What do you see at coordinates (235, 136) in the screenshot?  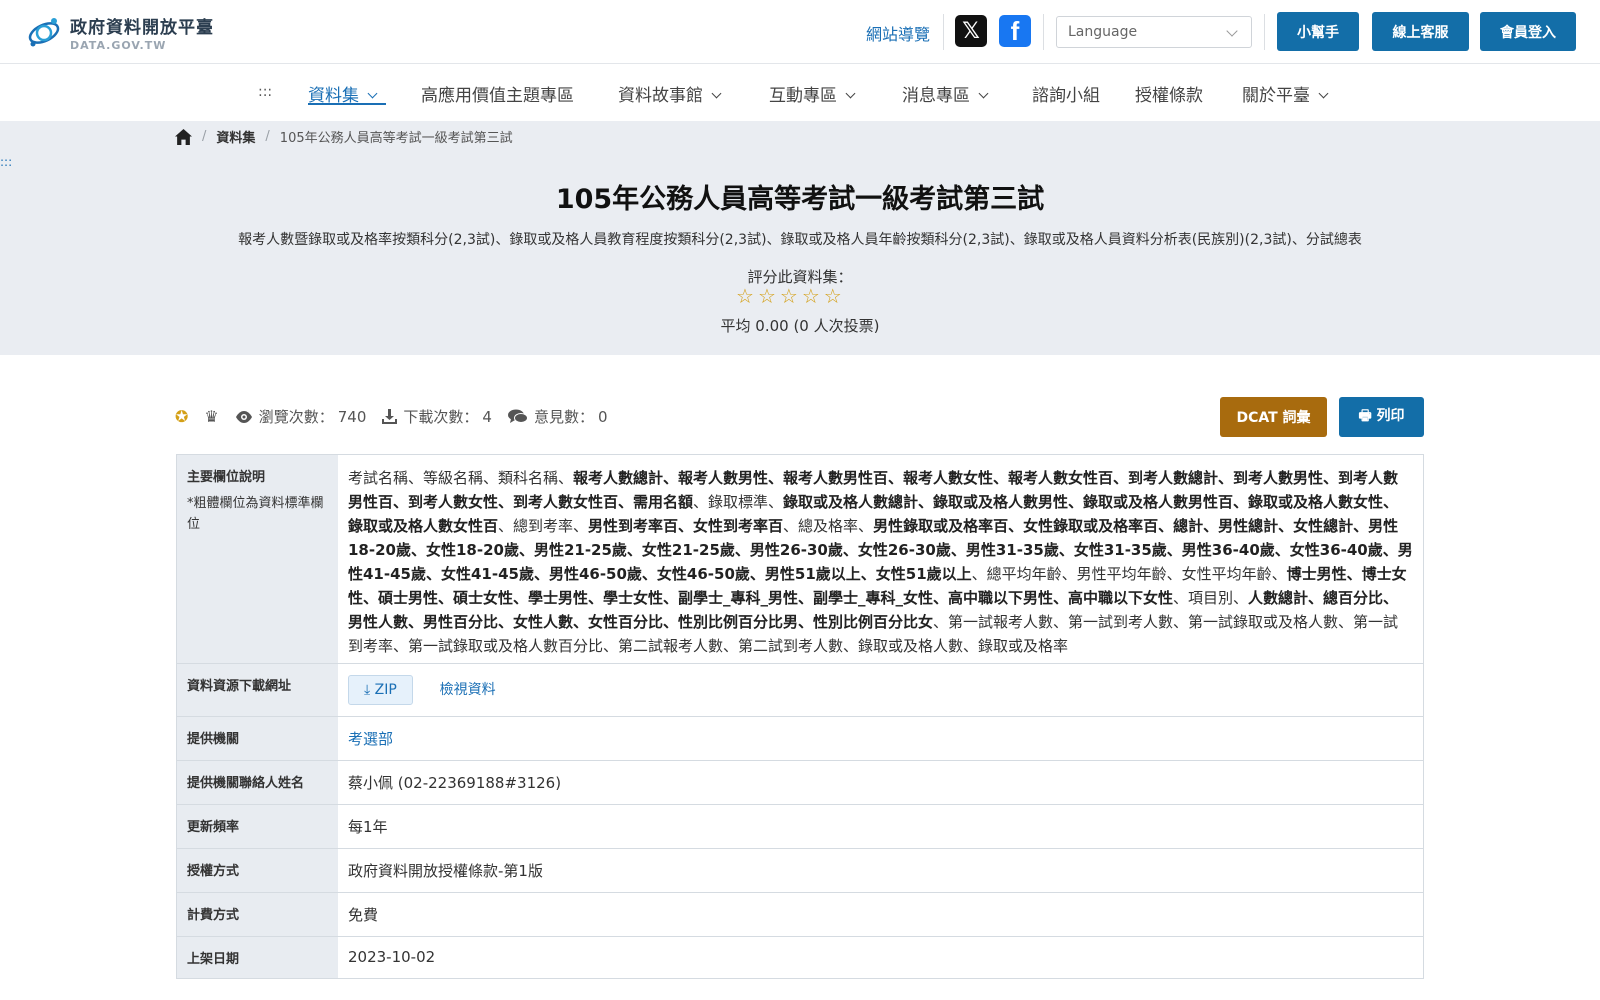 I see `breadcrumb-datasets: 資料集` at bounding box center [235, 136].